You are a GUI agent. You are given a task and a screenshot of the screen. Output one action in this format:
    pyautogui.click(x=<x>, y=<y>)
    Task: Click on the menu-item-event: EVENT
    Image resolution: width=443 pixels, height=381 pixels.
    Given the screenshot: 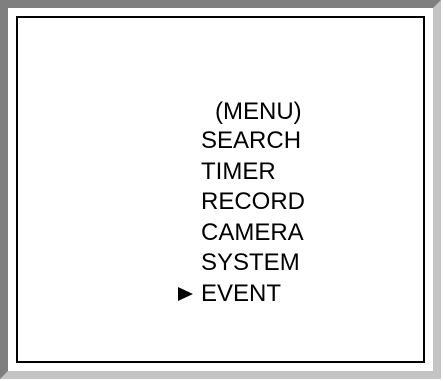 What is the action you would take?
    pyautogui.click(x=241, y=294)
    